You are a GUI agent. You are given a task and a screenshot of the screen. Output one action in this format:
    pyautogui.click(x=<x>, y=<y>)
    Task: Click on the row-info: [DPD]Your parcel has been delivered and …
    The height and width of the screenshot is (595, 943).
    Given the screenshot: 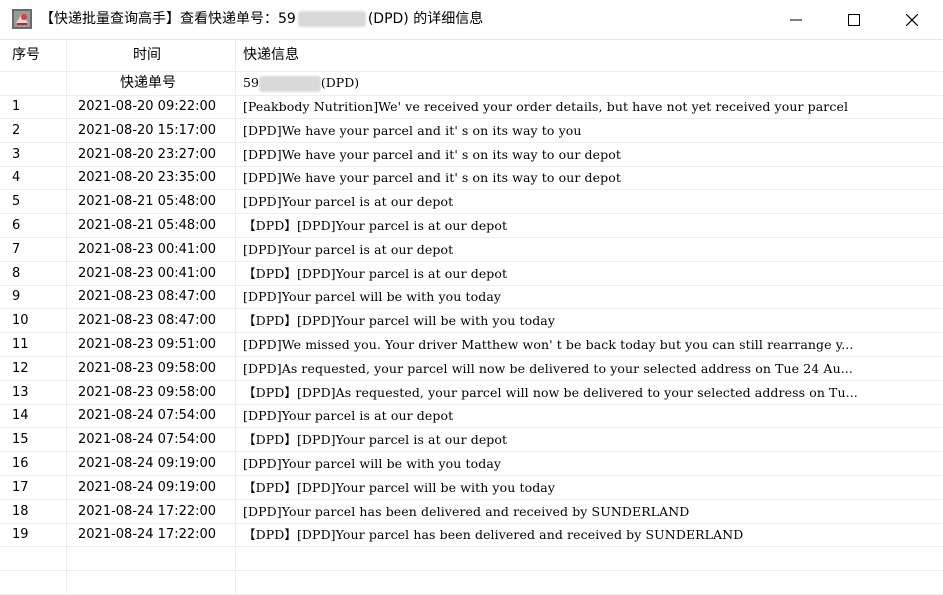 What is the action you would take?
    pyautogui.click(x=466, y=511)
    